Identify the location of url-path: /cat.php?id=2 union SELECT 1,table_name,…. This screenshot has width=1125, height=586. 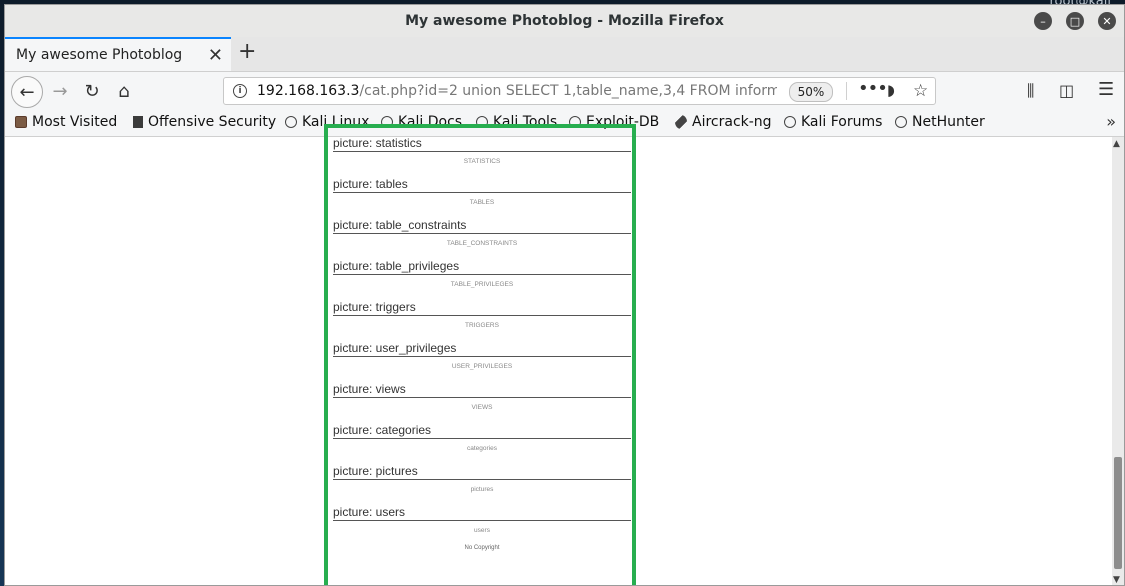
(568, 91).